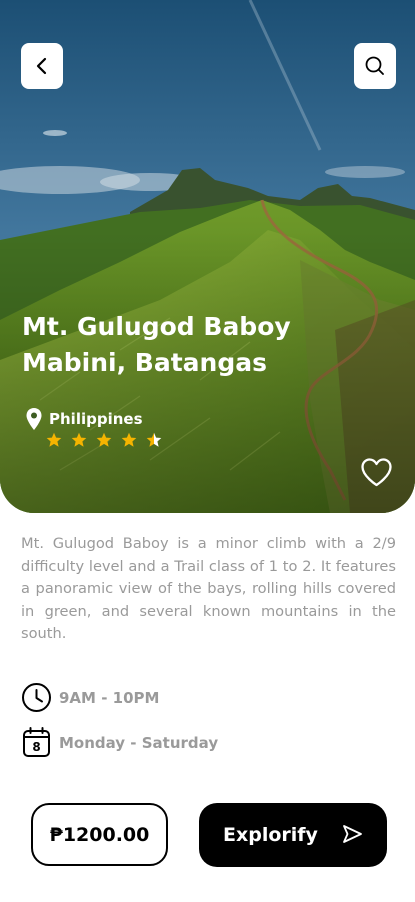 This screenshot has width=415, height=902. Describe the element at coordinates (156, 326) in the screenshot. I see `destination-name: Mt. Gulugod Baboy` at that location.